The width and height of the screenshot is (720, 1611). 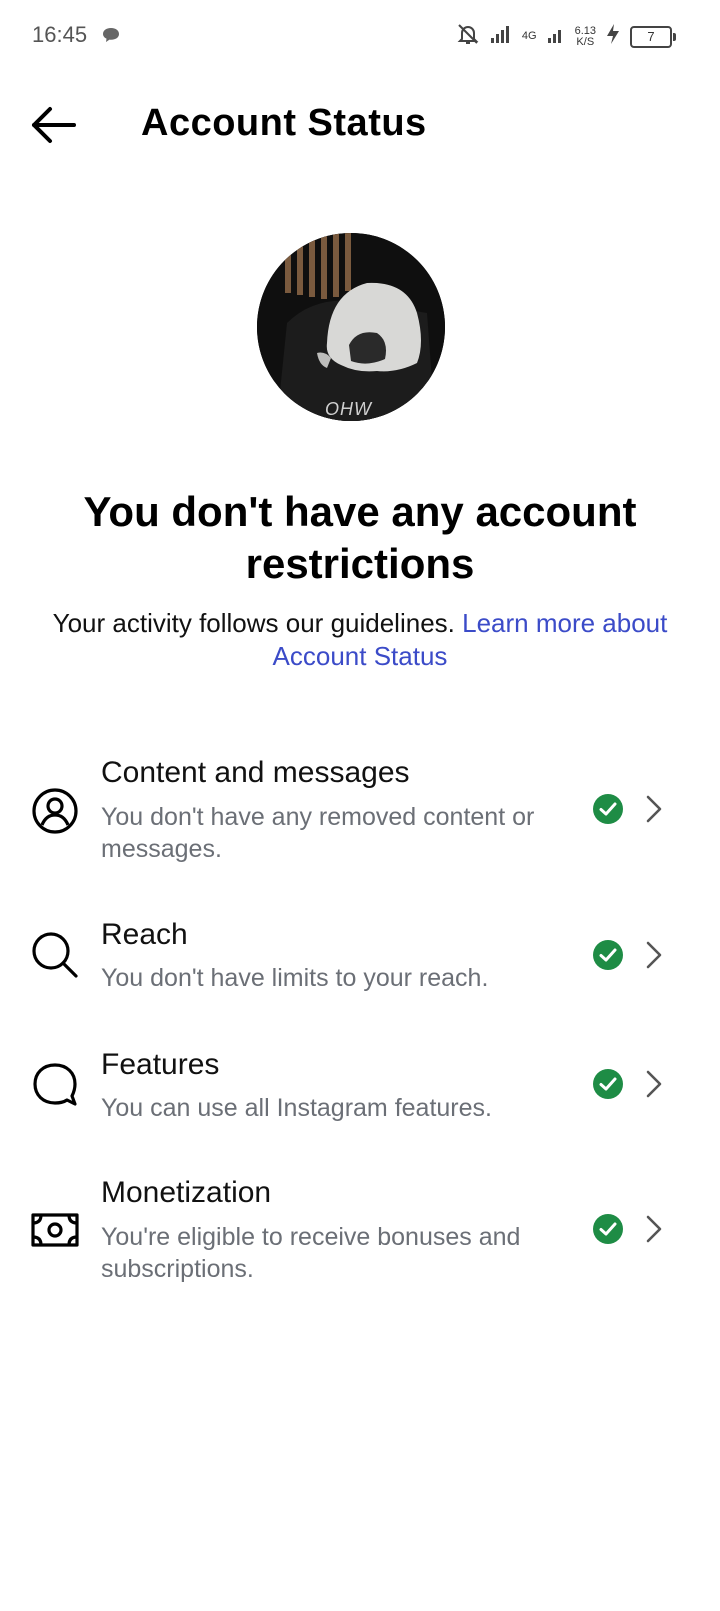 What do you see at coordinates (529, 36) in the screenshot?
I see `network-type: 4G` at bounding box center [529, 36].